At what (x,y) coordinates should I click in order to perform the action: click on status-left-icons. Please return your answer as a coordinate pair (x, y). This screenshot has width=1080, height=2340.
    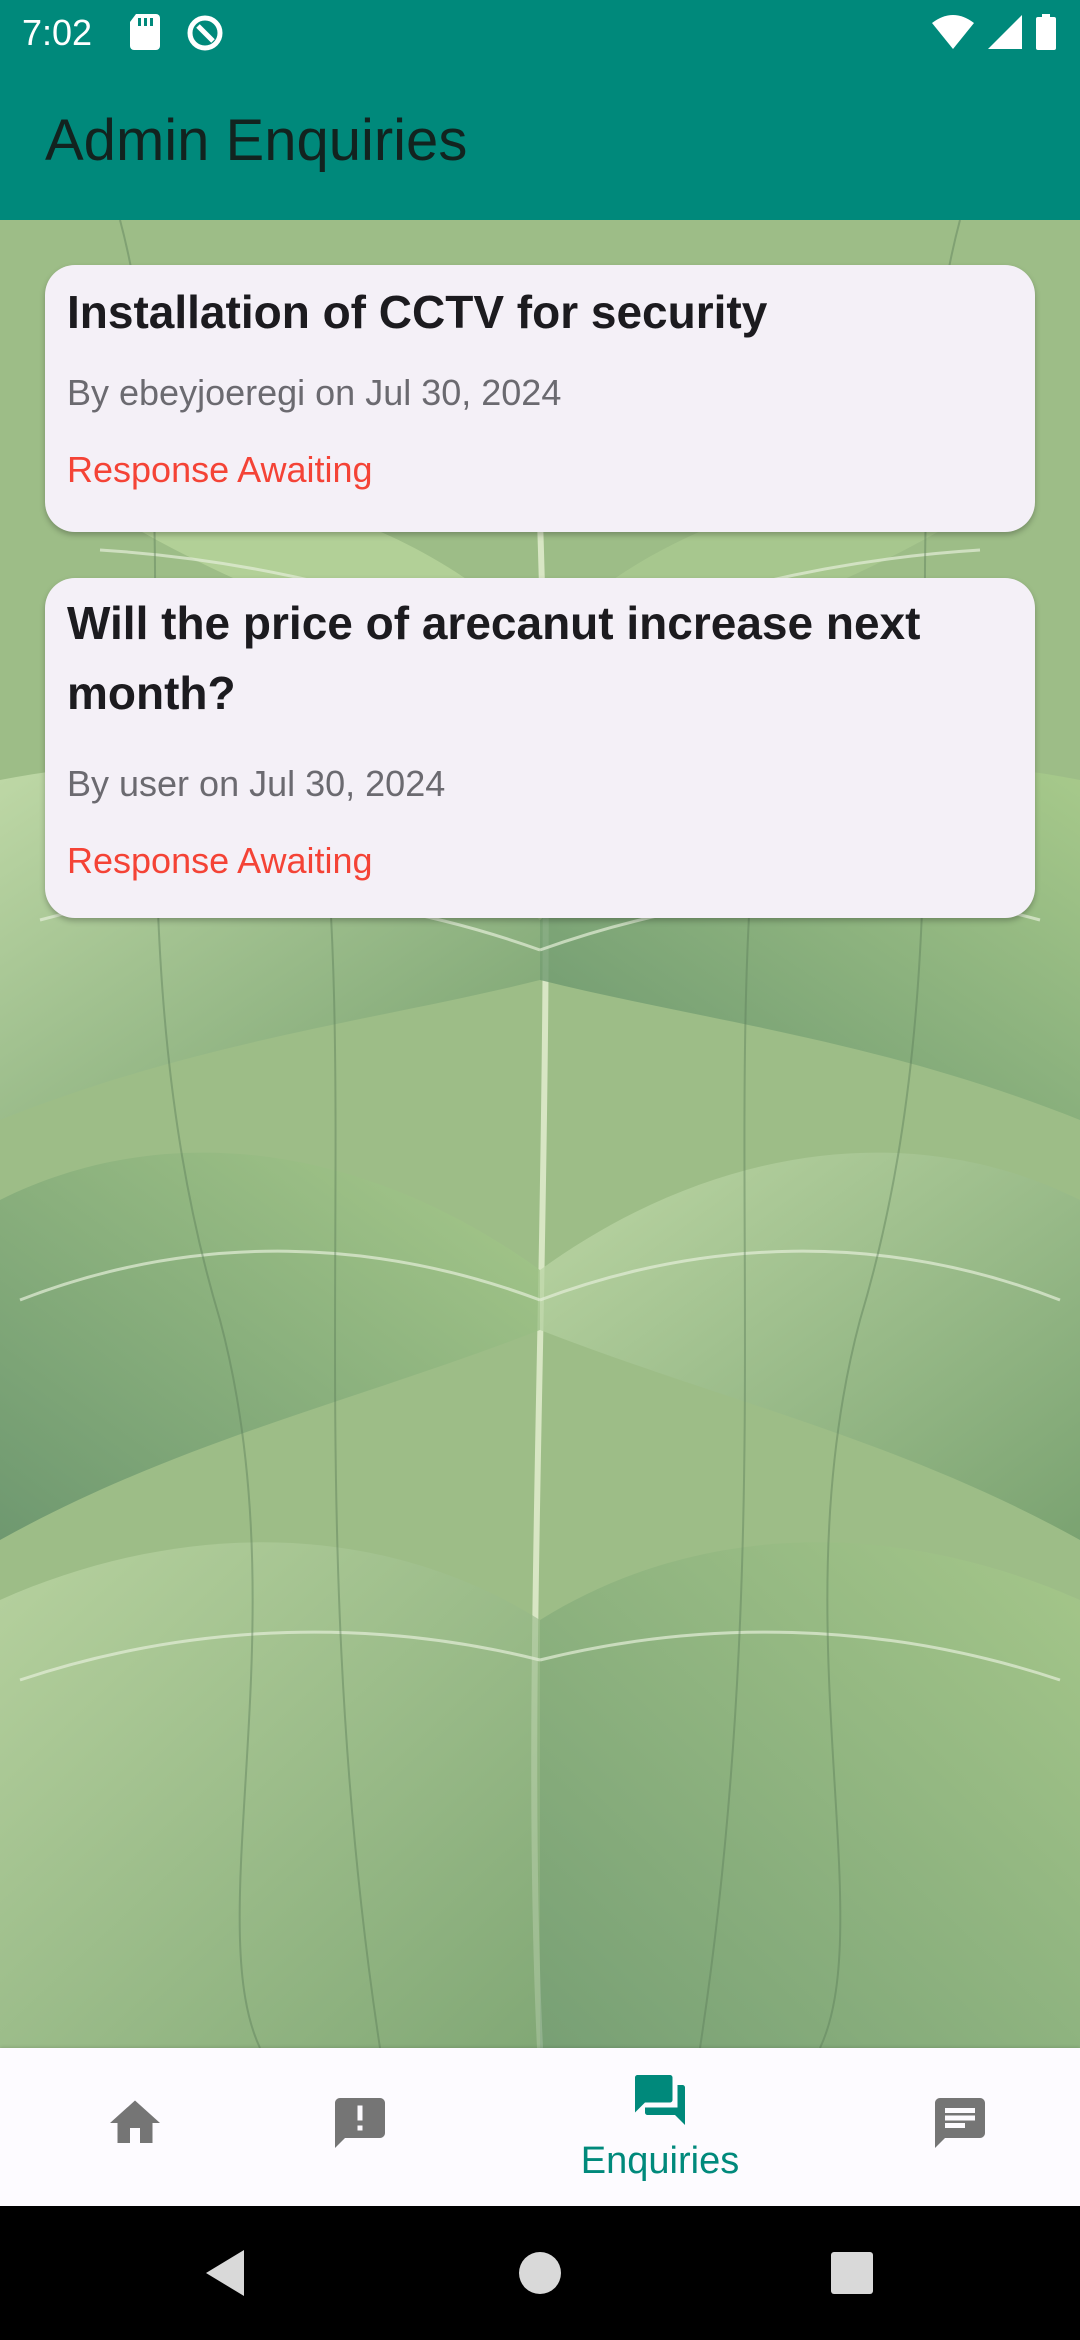
    Looking at the image, I should click on (177, 35).